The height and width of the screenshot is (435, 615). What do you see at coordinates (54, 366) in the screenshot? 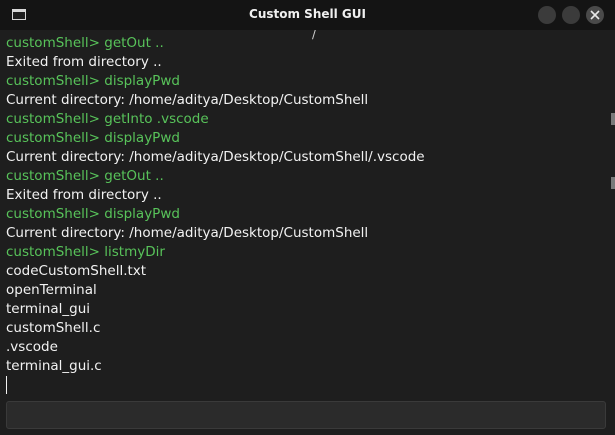
I see `output-line: terminal_gui.c` at bounding box center [54, 366].